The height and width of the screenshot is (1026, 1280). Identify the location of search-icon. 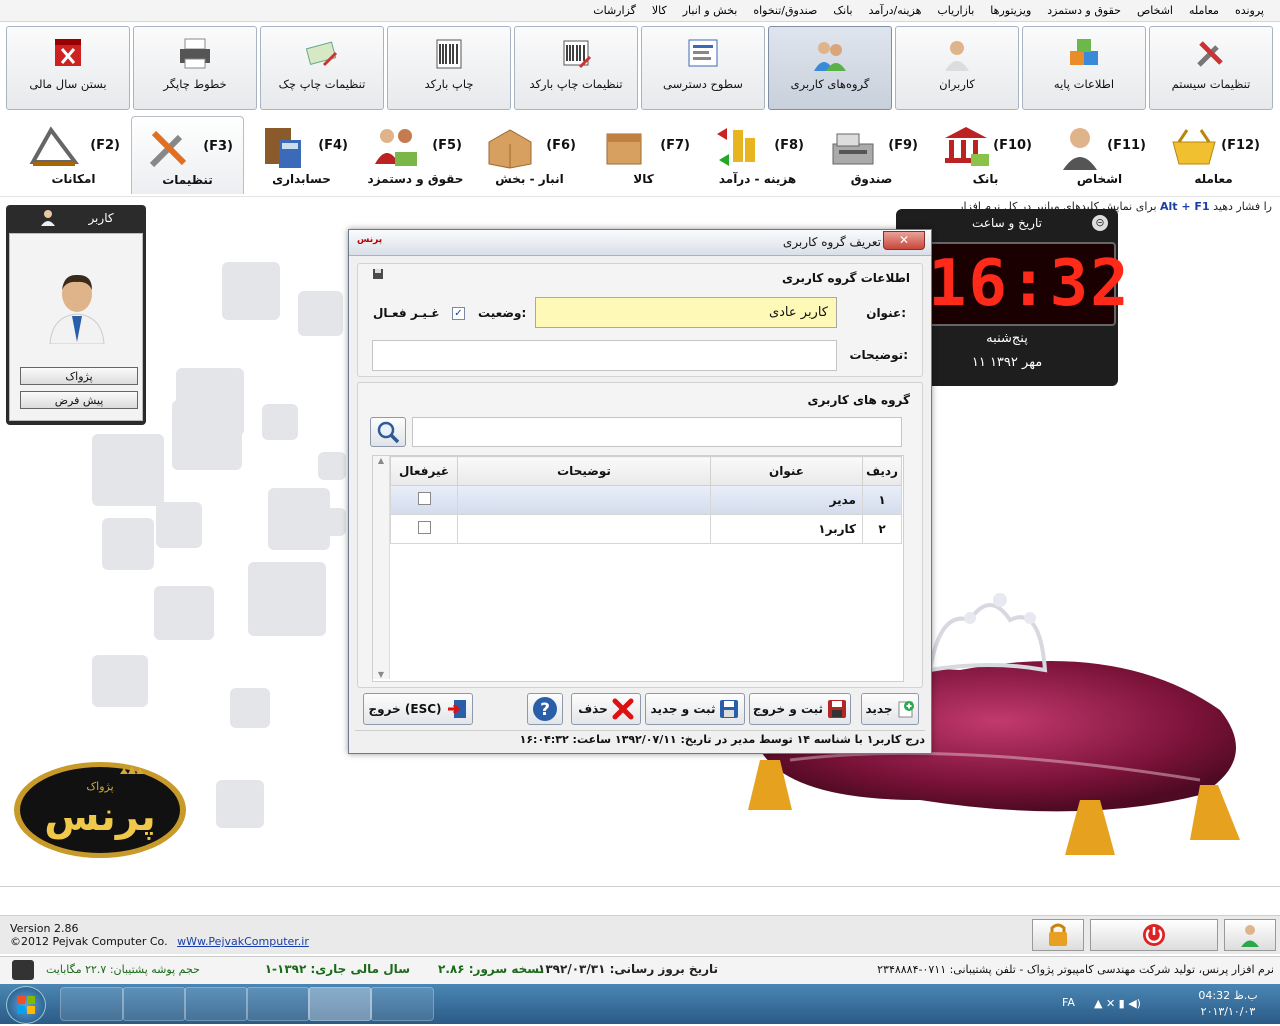
(388, 432).